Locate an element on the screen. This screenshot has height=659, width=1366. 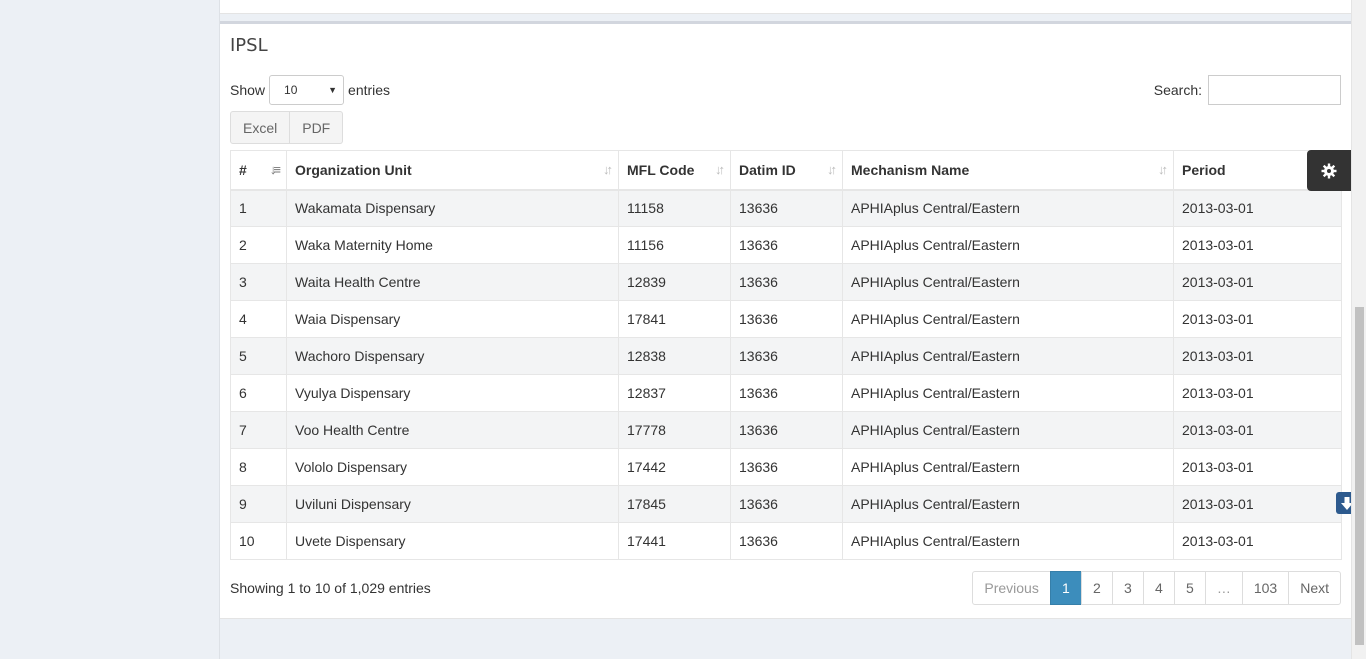
cell-organization-unit: Wakamata Dispensary is located at coordinates (452, 208).